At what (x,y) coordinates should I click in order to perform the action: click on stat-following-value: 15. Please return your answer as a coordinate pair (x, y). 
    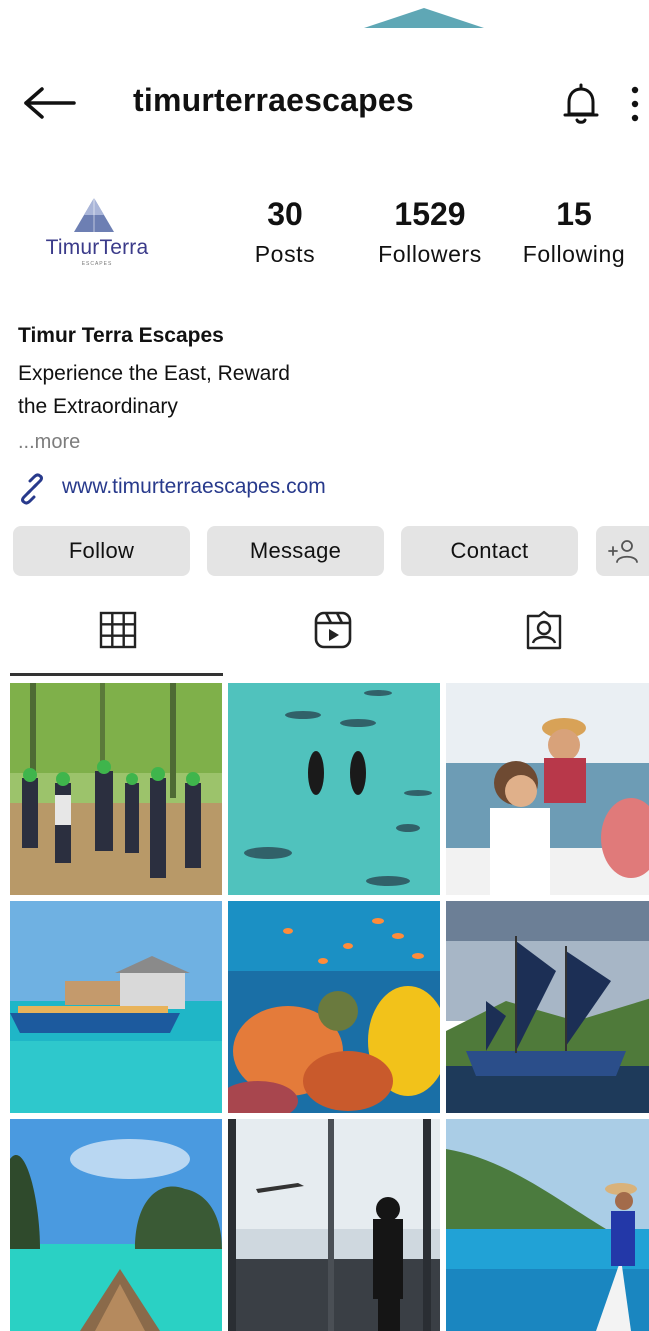
    Looking at the image, I should click on (574, 214).